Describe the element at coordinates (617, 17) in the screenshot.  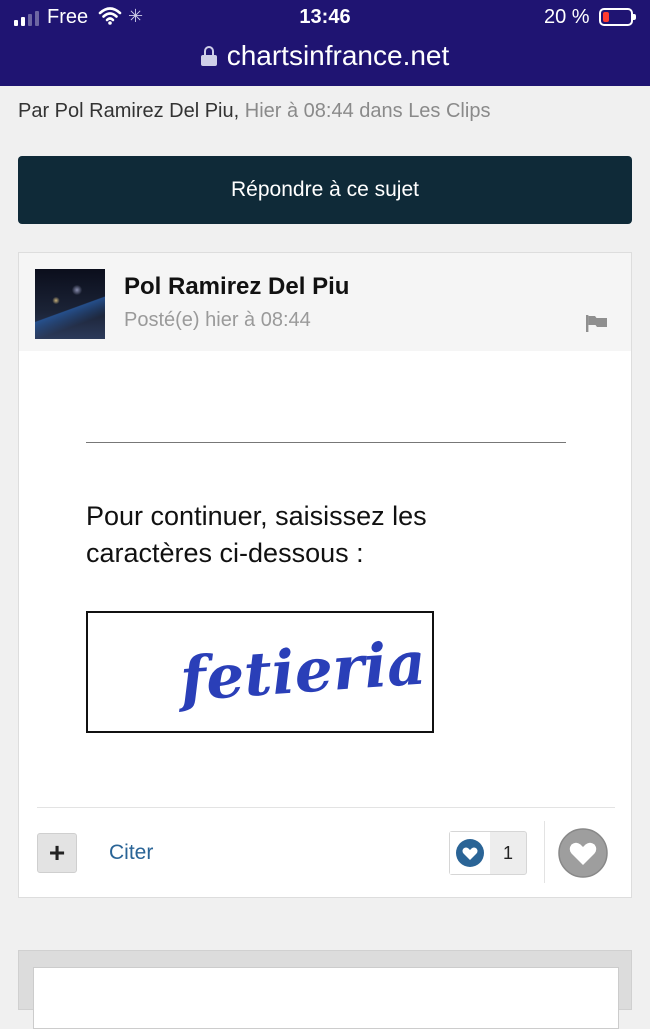
I see `battery-icon` at that location.